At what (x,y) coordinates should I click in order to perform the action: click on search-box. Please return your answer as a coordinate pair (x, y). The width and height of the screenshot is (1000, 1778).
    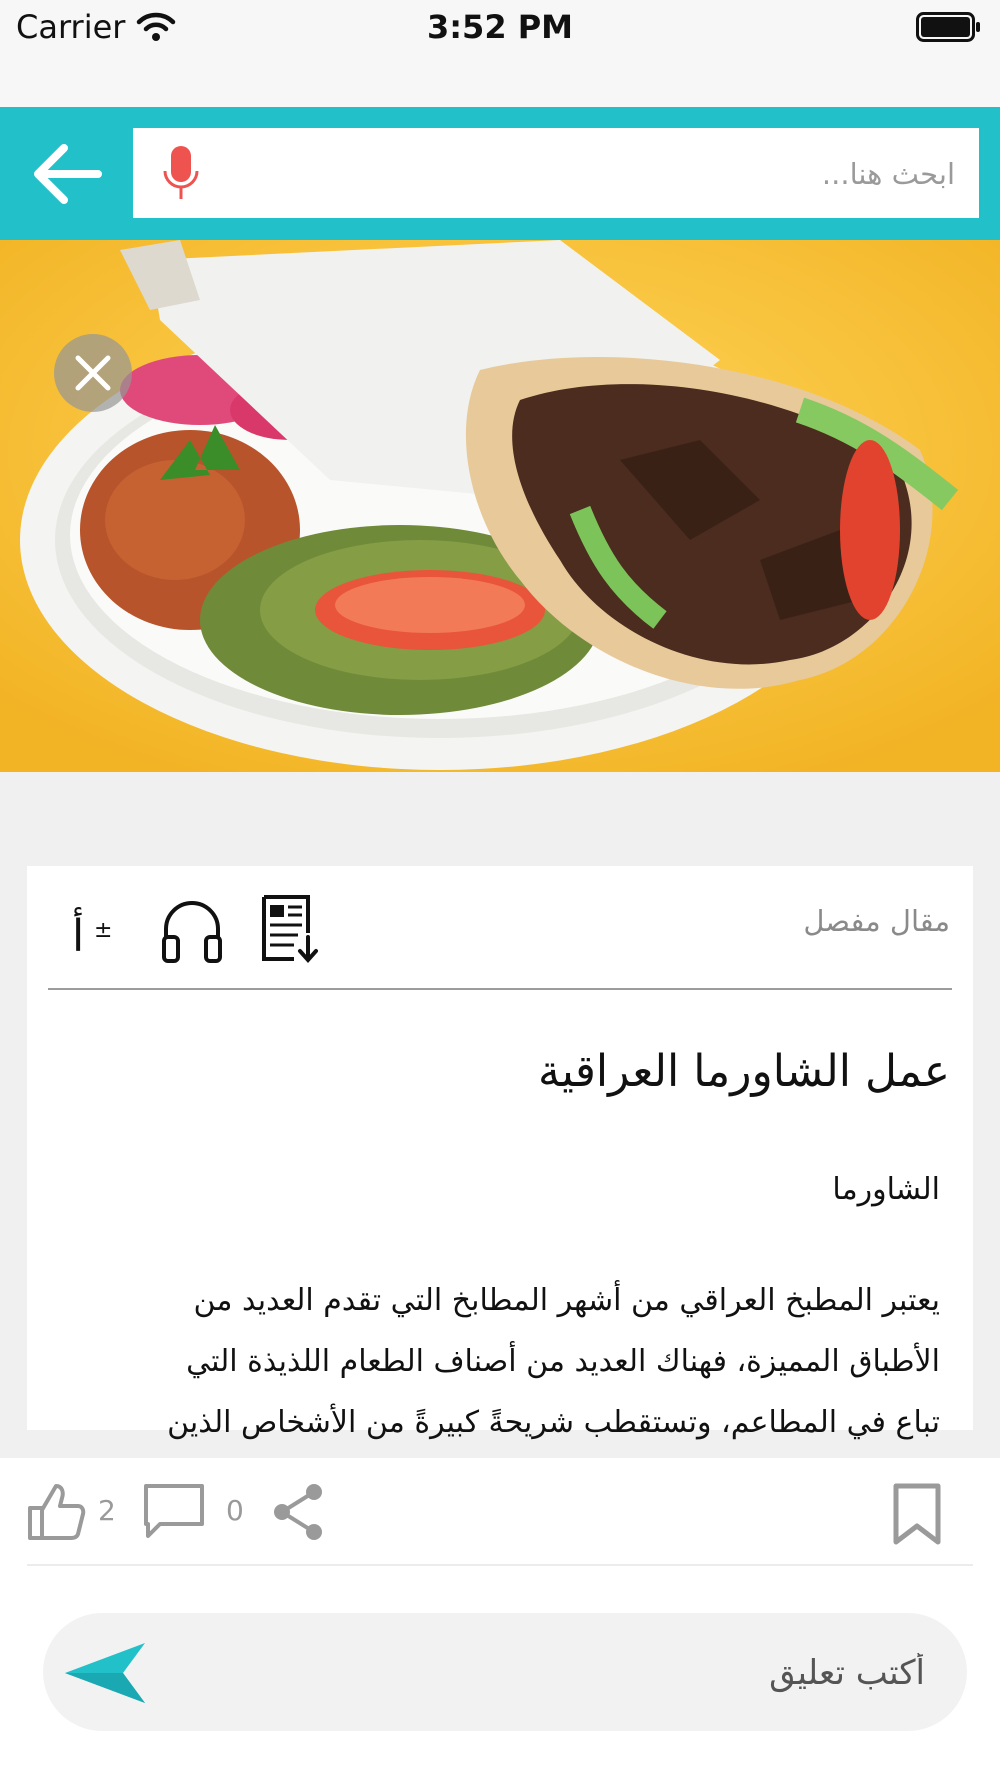
    Looking at the image, I should click on (556, 174).